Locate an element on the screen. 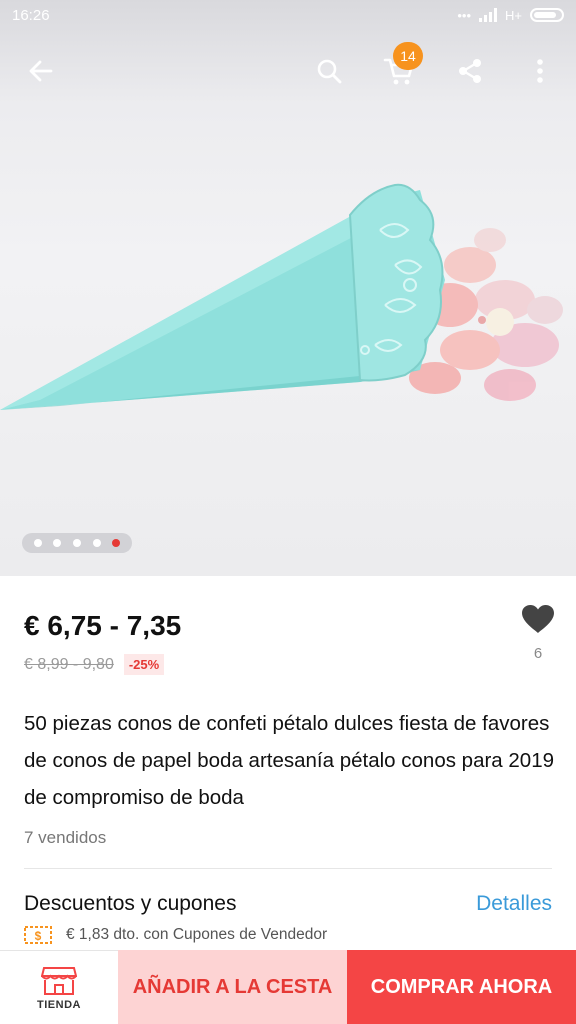 The height and width of the screenshot is (1024, 576). dots-icon: ••• is located at coordinates (464, 15).